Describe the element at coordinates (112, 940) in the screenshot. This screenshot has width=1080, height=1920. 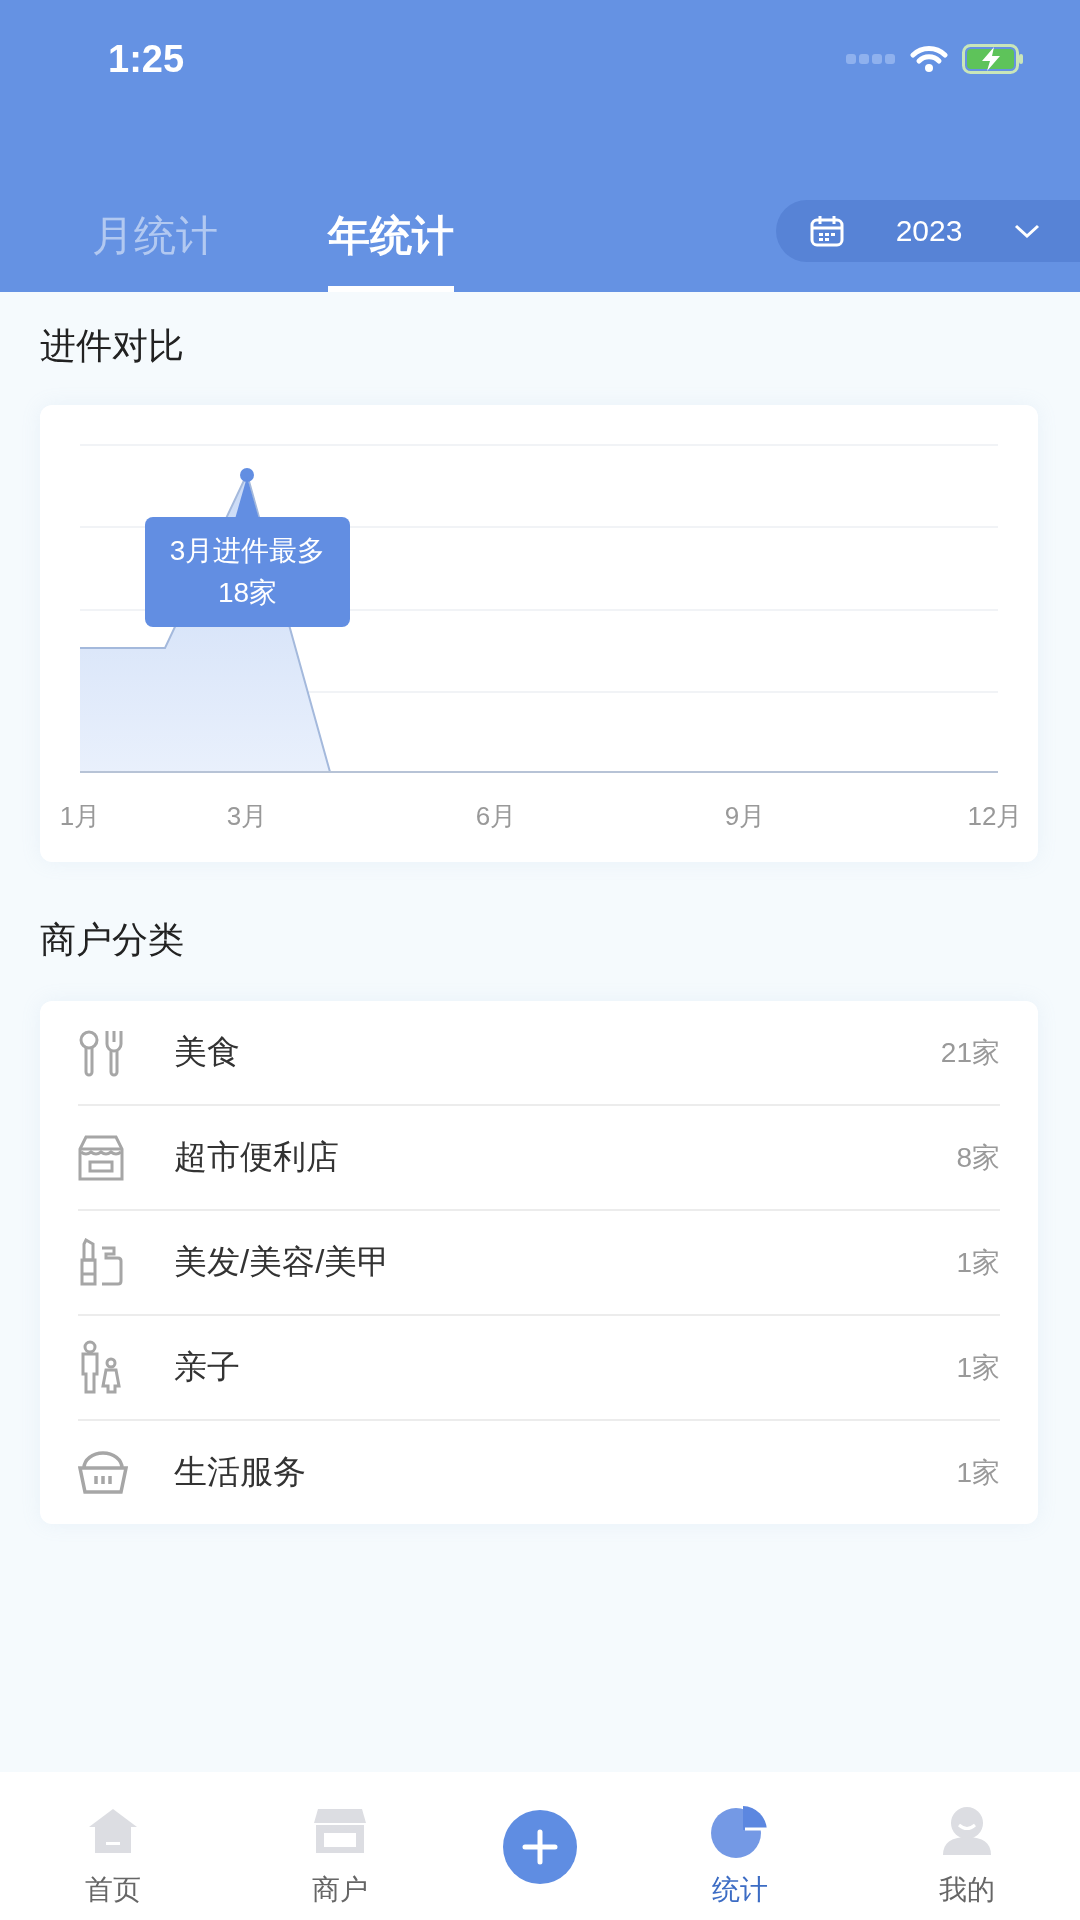
I see `section-title: 商户分类` at that location.